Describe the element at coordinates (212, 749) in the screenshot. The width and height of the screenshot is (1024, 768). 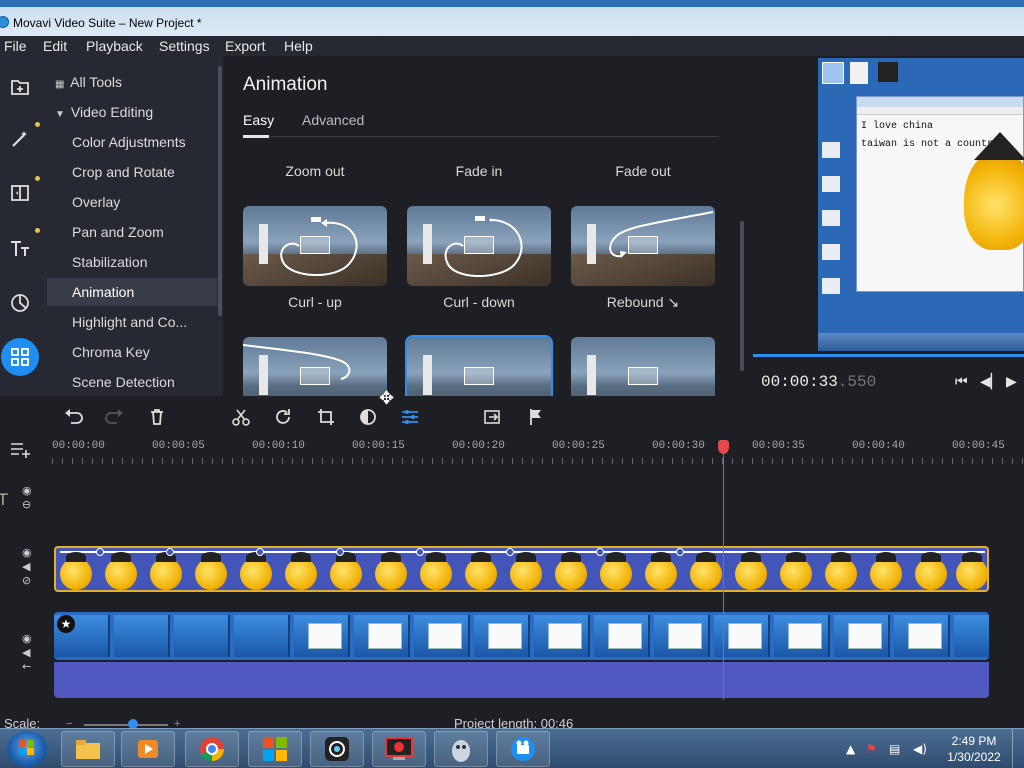
I see `chrome-taskbar-icon` at that location.